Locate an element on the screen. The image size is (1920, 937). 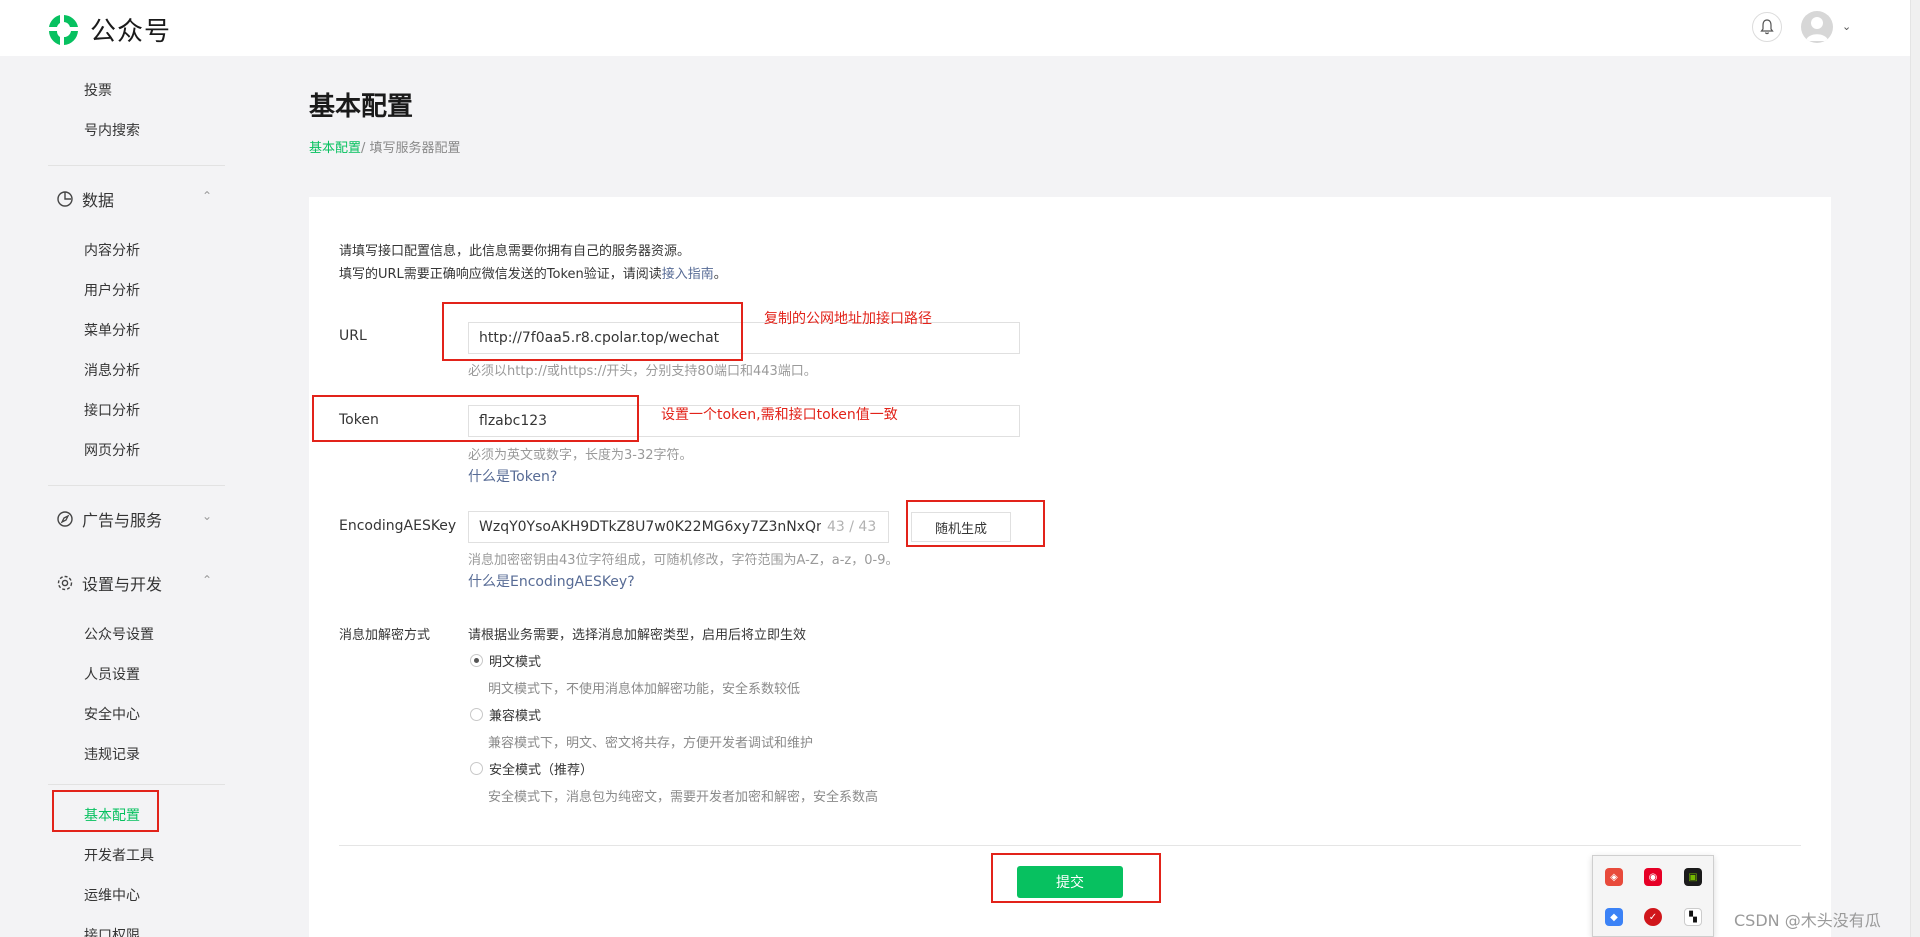
app-tray-icon: ◈ is located at coordinates (1614, 877).